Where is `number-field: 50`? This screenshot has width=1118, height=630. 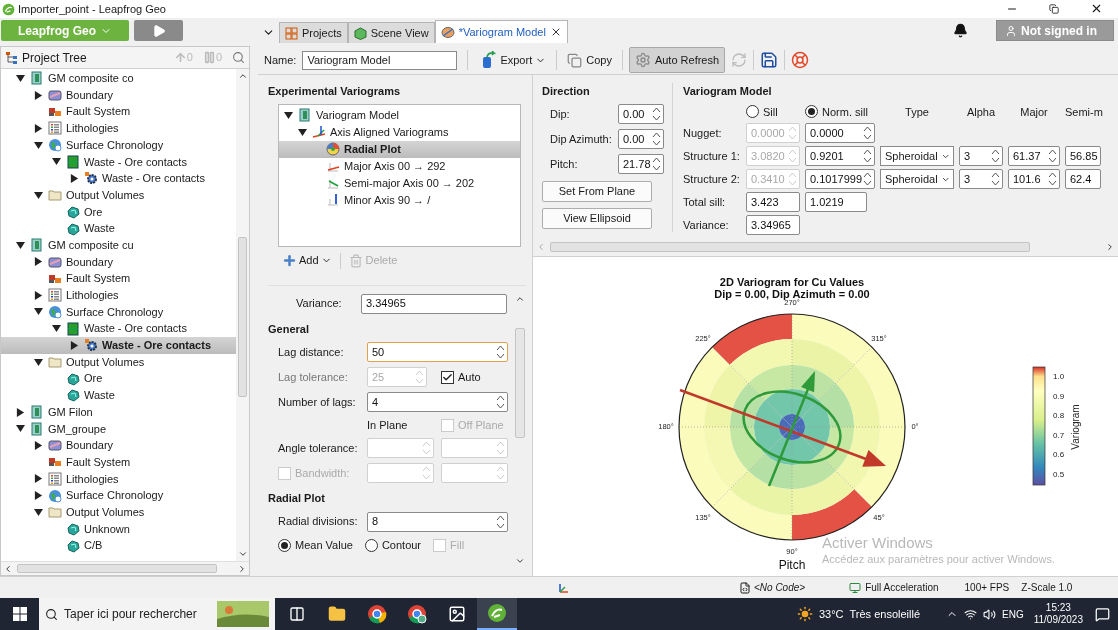 number-field: 50 is located at coordinates (437, 352).